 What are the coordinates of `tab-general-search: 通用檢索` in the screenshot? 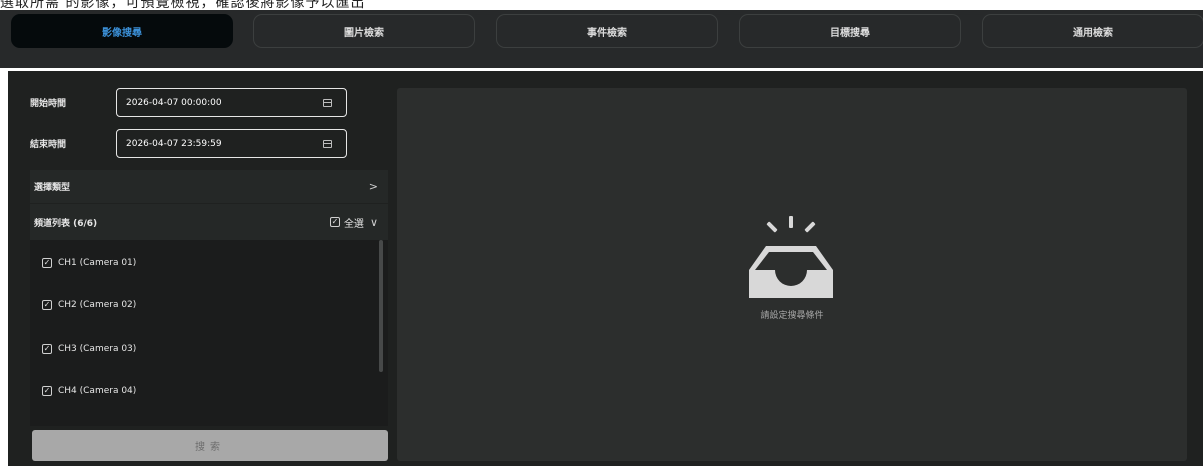 It's located at (1092, 31).